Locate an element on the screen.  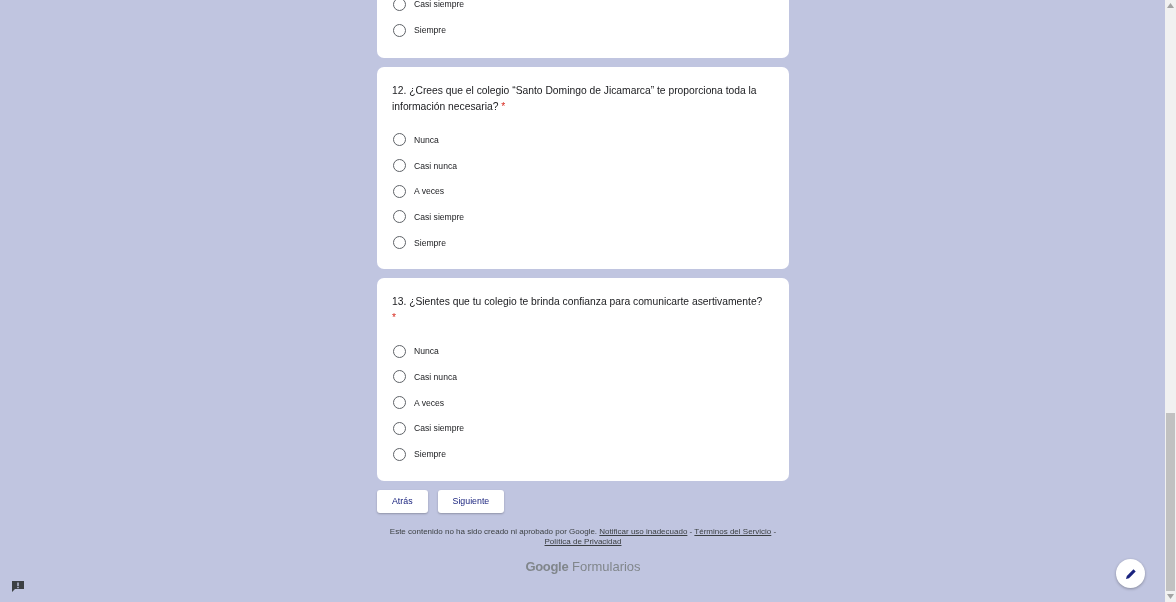
footer-text: Este contenido no ha sido creado ni aprobado por Google. is located at coordinates (493, 531).